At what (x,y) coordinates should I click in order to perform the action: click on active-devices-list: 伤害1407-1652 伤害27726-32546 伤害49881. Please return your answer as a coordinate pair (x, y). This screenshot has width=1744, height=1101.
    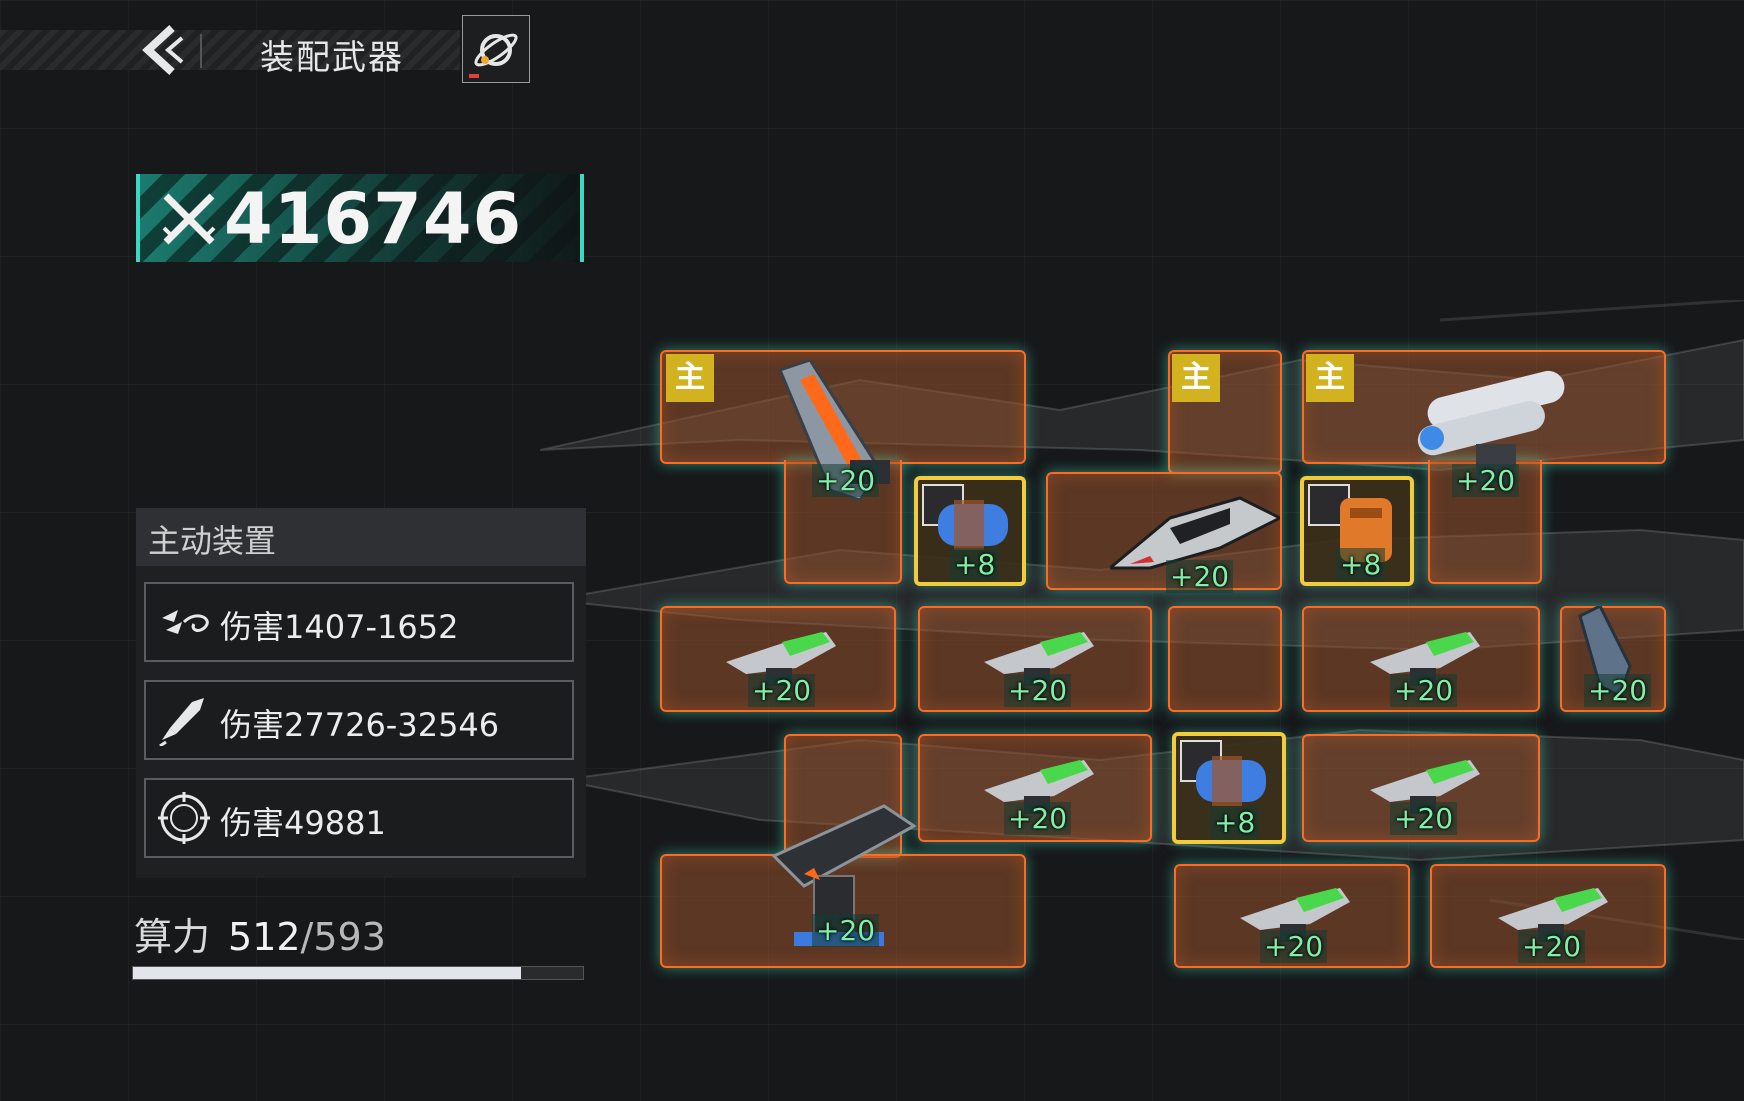
    Looking at the image, I should click on (361, 722).